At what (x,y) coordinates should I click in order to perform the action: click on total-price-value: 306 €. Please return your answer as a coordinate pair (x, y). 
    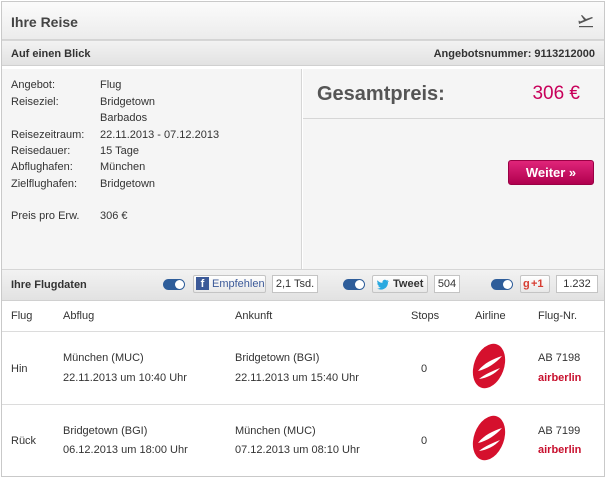
    Looking at the image, I should click on (556, 93).